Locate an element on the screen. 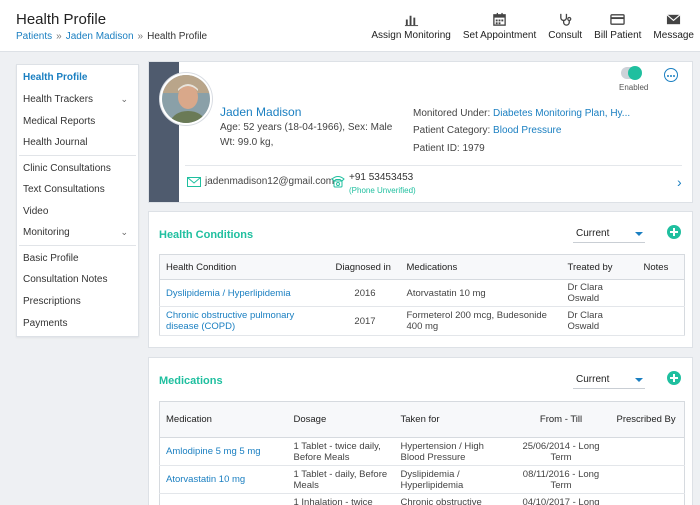 Image resolution: width=700 pixels, height=505 pixels. avatar is located at coordinates (186, 99).